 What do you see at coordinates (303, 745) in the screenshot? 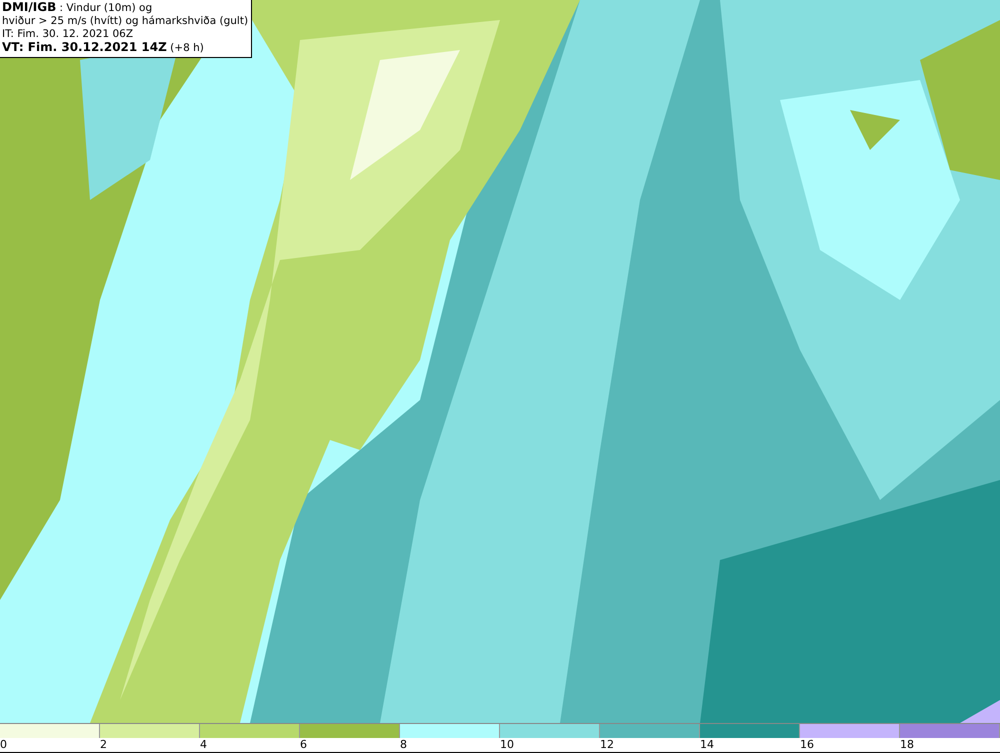
I see `legend-label: 6` at bounding box center [303, 745].